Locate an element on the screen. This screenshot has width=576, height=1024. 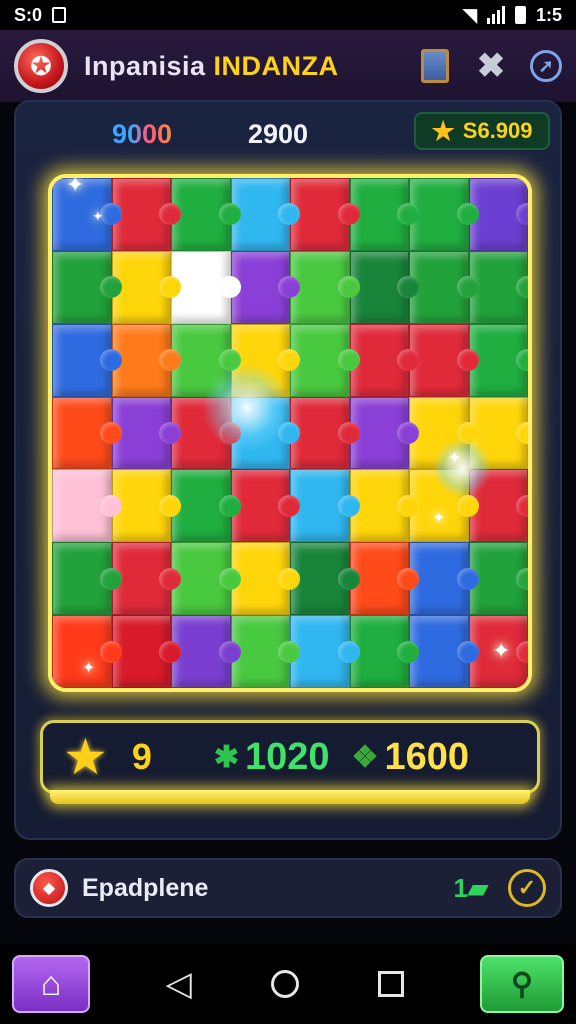
green-puzzle-icon: ✱ is located at coordinates (226, 757).